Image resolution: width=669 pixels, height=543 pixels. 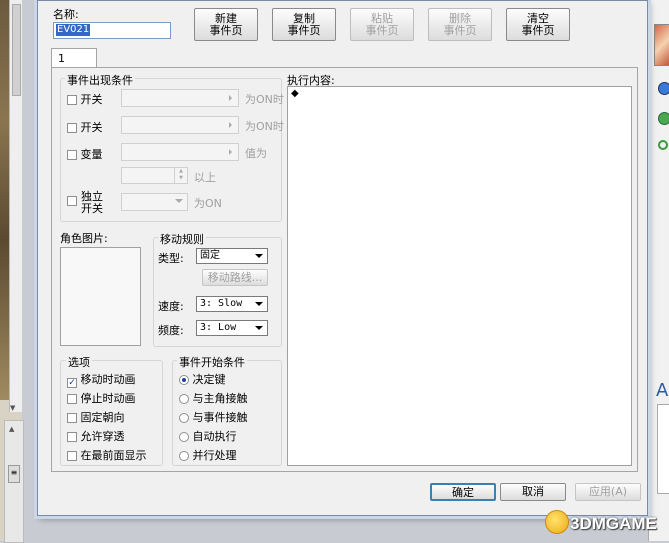 I want to click on variable-select, so click(x=180, y=152).